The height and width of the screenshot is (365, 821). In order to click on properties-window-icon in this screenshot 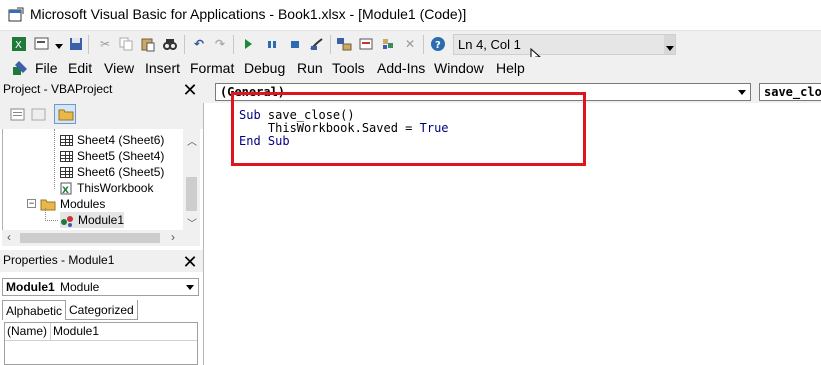, I will do `click(366, 44)`.